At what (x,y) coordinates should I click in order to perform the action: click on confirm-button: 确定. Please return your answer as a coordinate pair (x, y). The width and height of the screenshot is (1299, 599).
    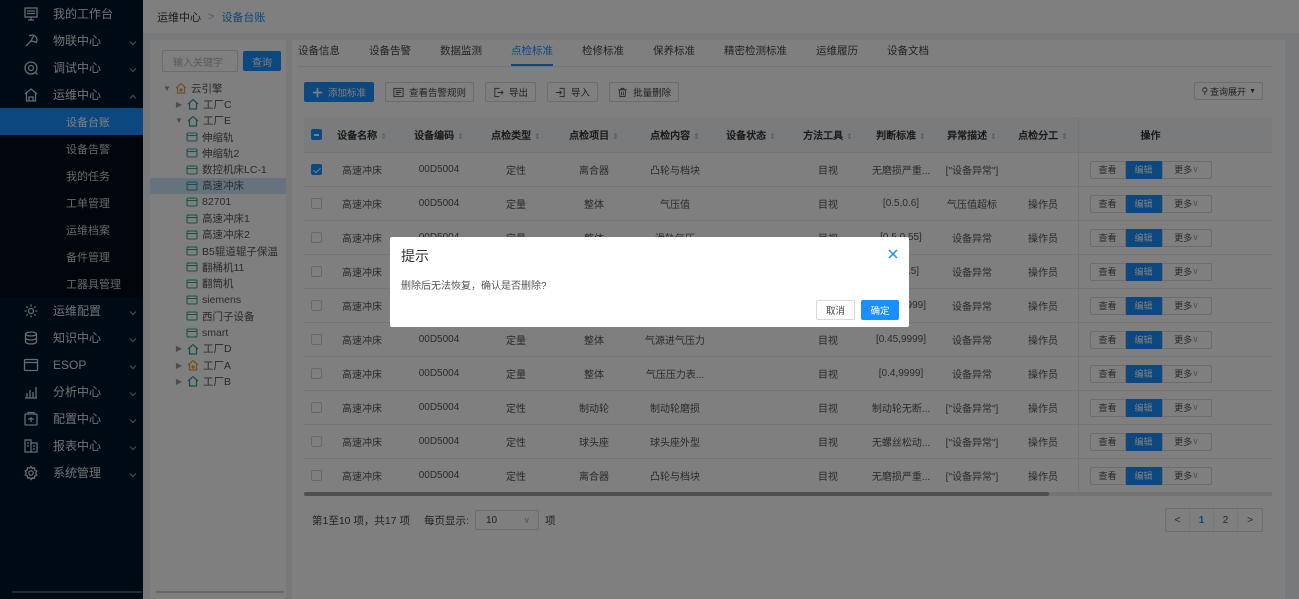
    Looking at the image, I should click on (880, 310).